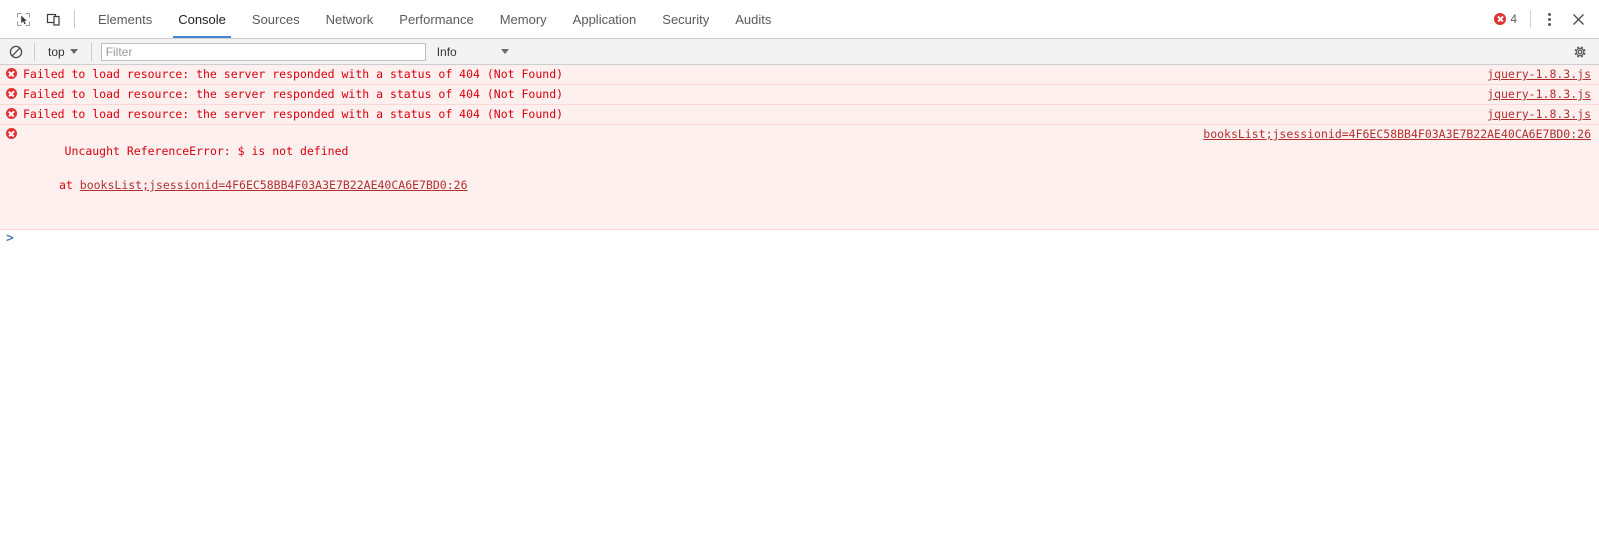 The image size is (1599, 540). Describe the element at coordinates (804, 240) in the screenshot. I see `console-prompt-input` at that location.